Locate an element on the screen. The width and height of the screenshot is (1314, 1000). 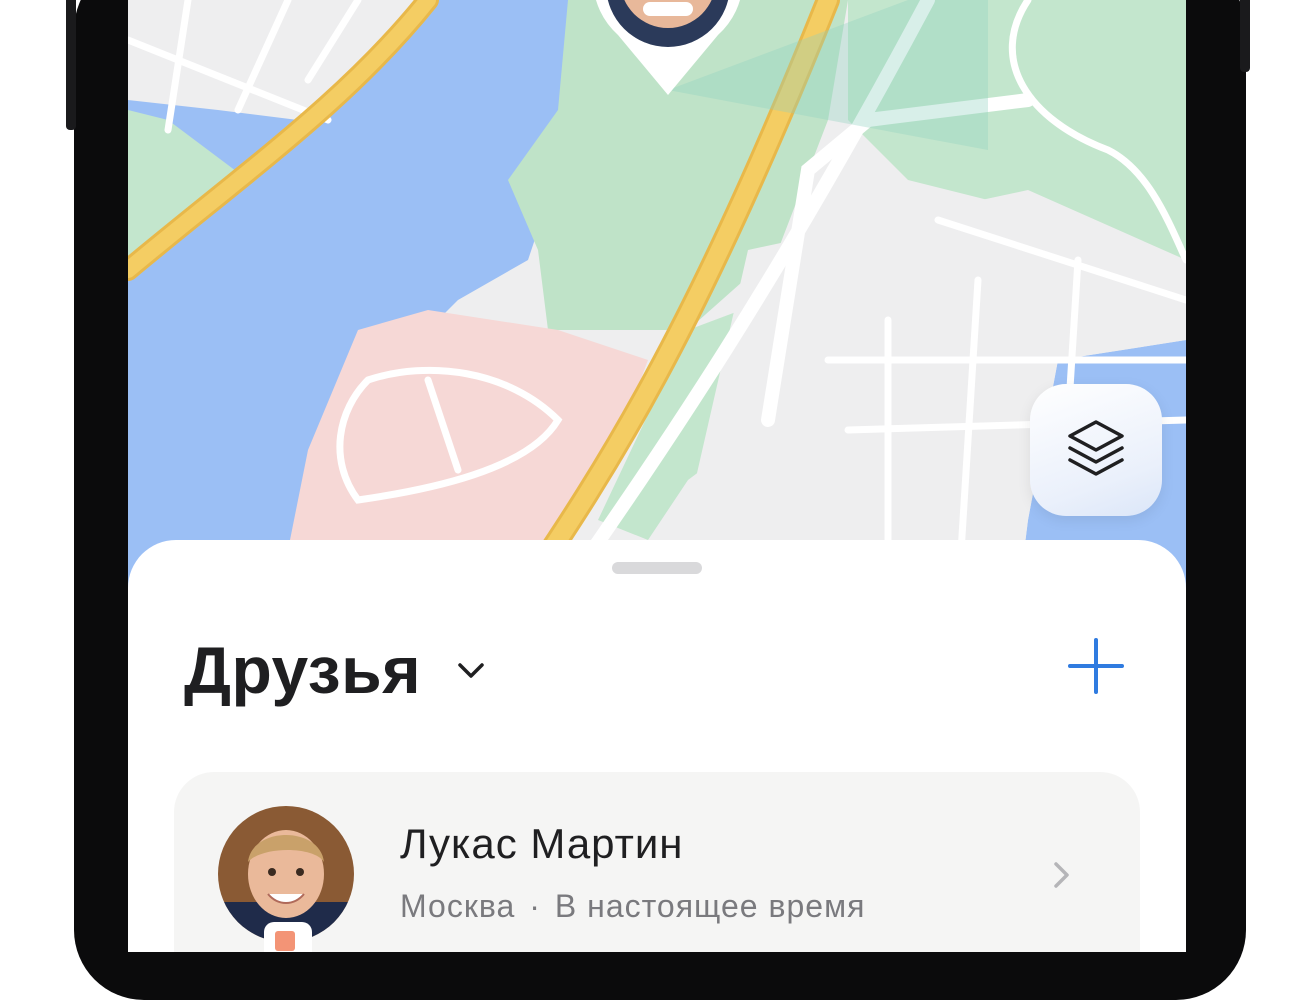
layers-icon is located at coordinates (1096, 450).